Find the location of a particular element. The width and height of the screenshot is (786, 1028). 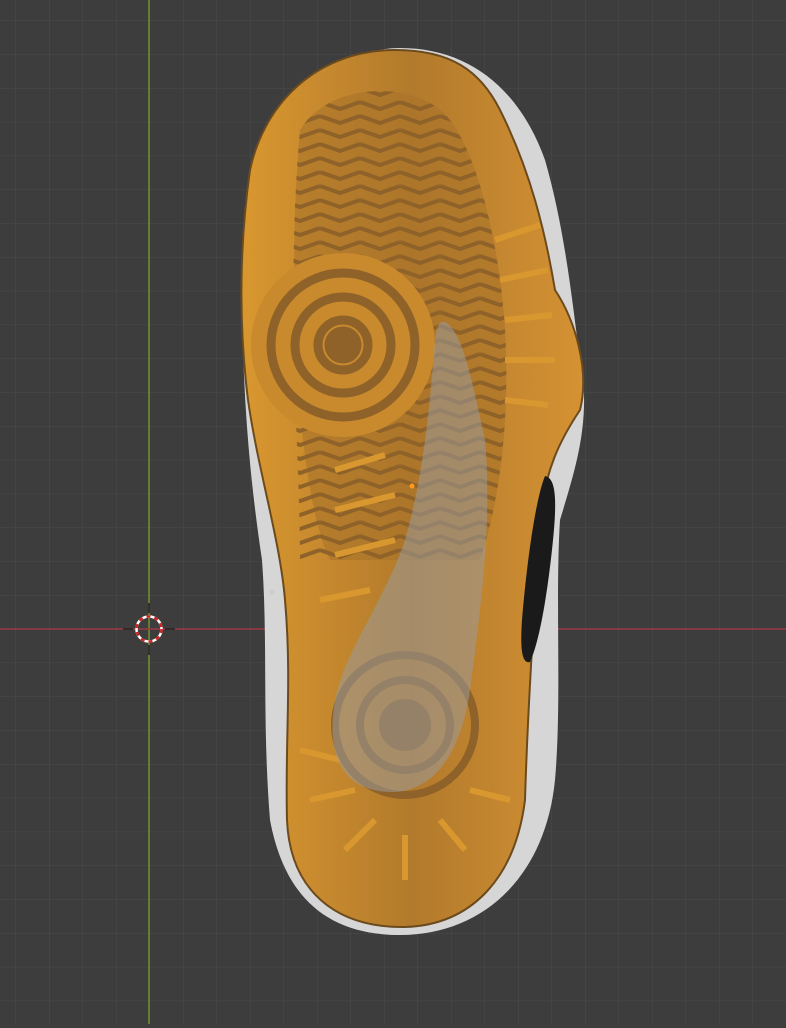

lace-tip is located at coordinates (272, 592).